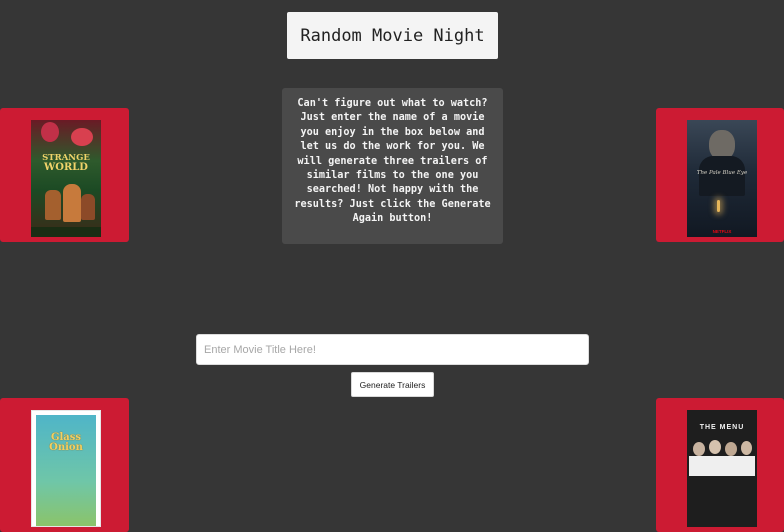 This screenshot has height=532, width=784. Describe the element at coordinates (392, 35) in the screenshot. I see `page-title: Random Movie Night` at that location.